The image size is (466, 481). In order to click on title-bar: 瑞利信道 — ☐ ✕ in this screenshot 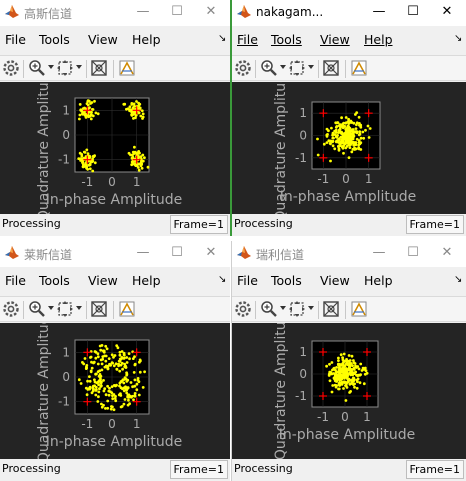, I will do `click(349, 254)`.